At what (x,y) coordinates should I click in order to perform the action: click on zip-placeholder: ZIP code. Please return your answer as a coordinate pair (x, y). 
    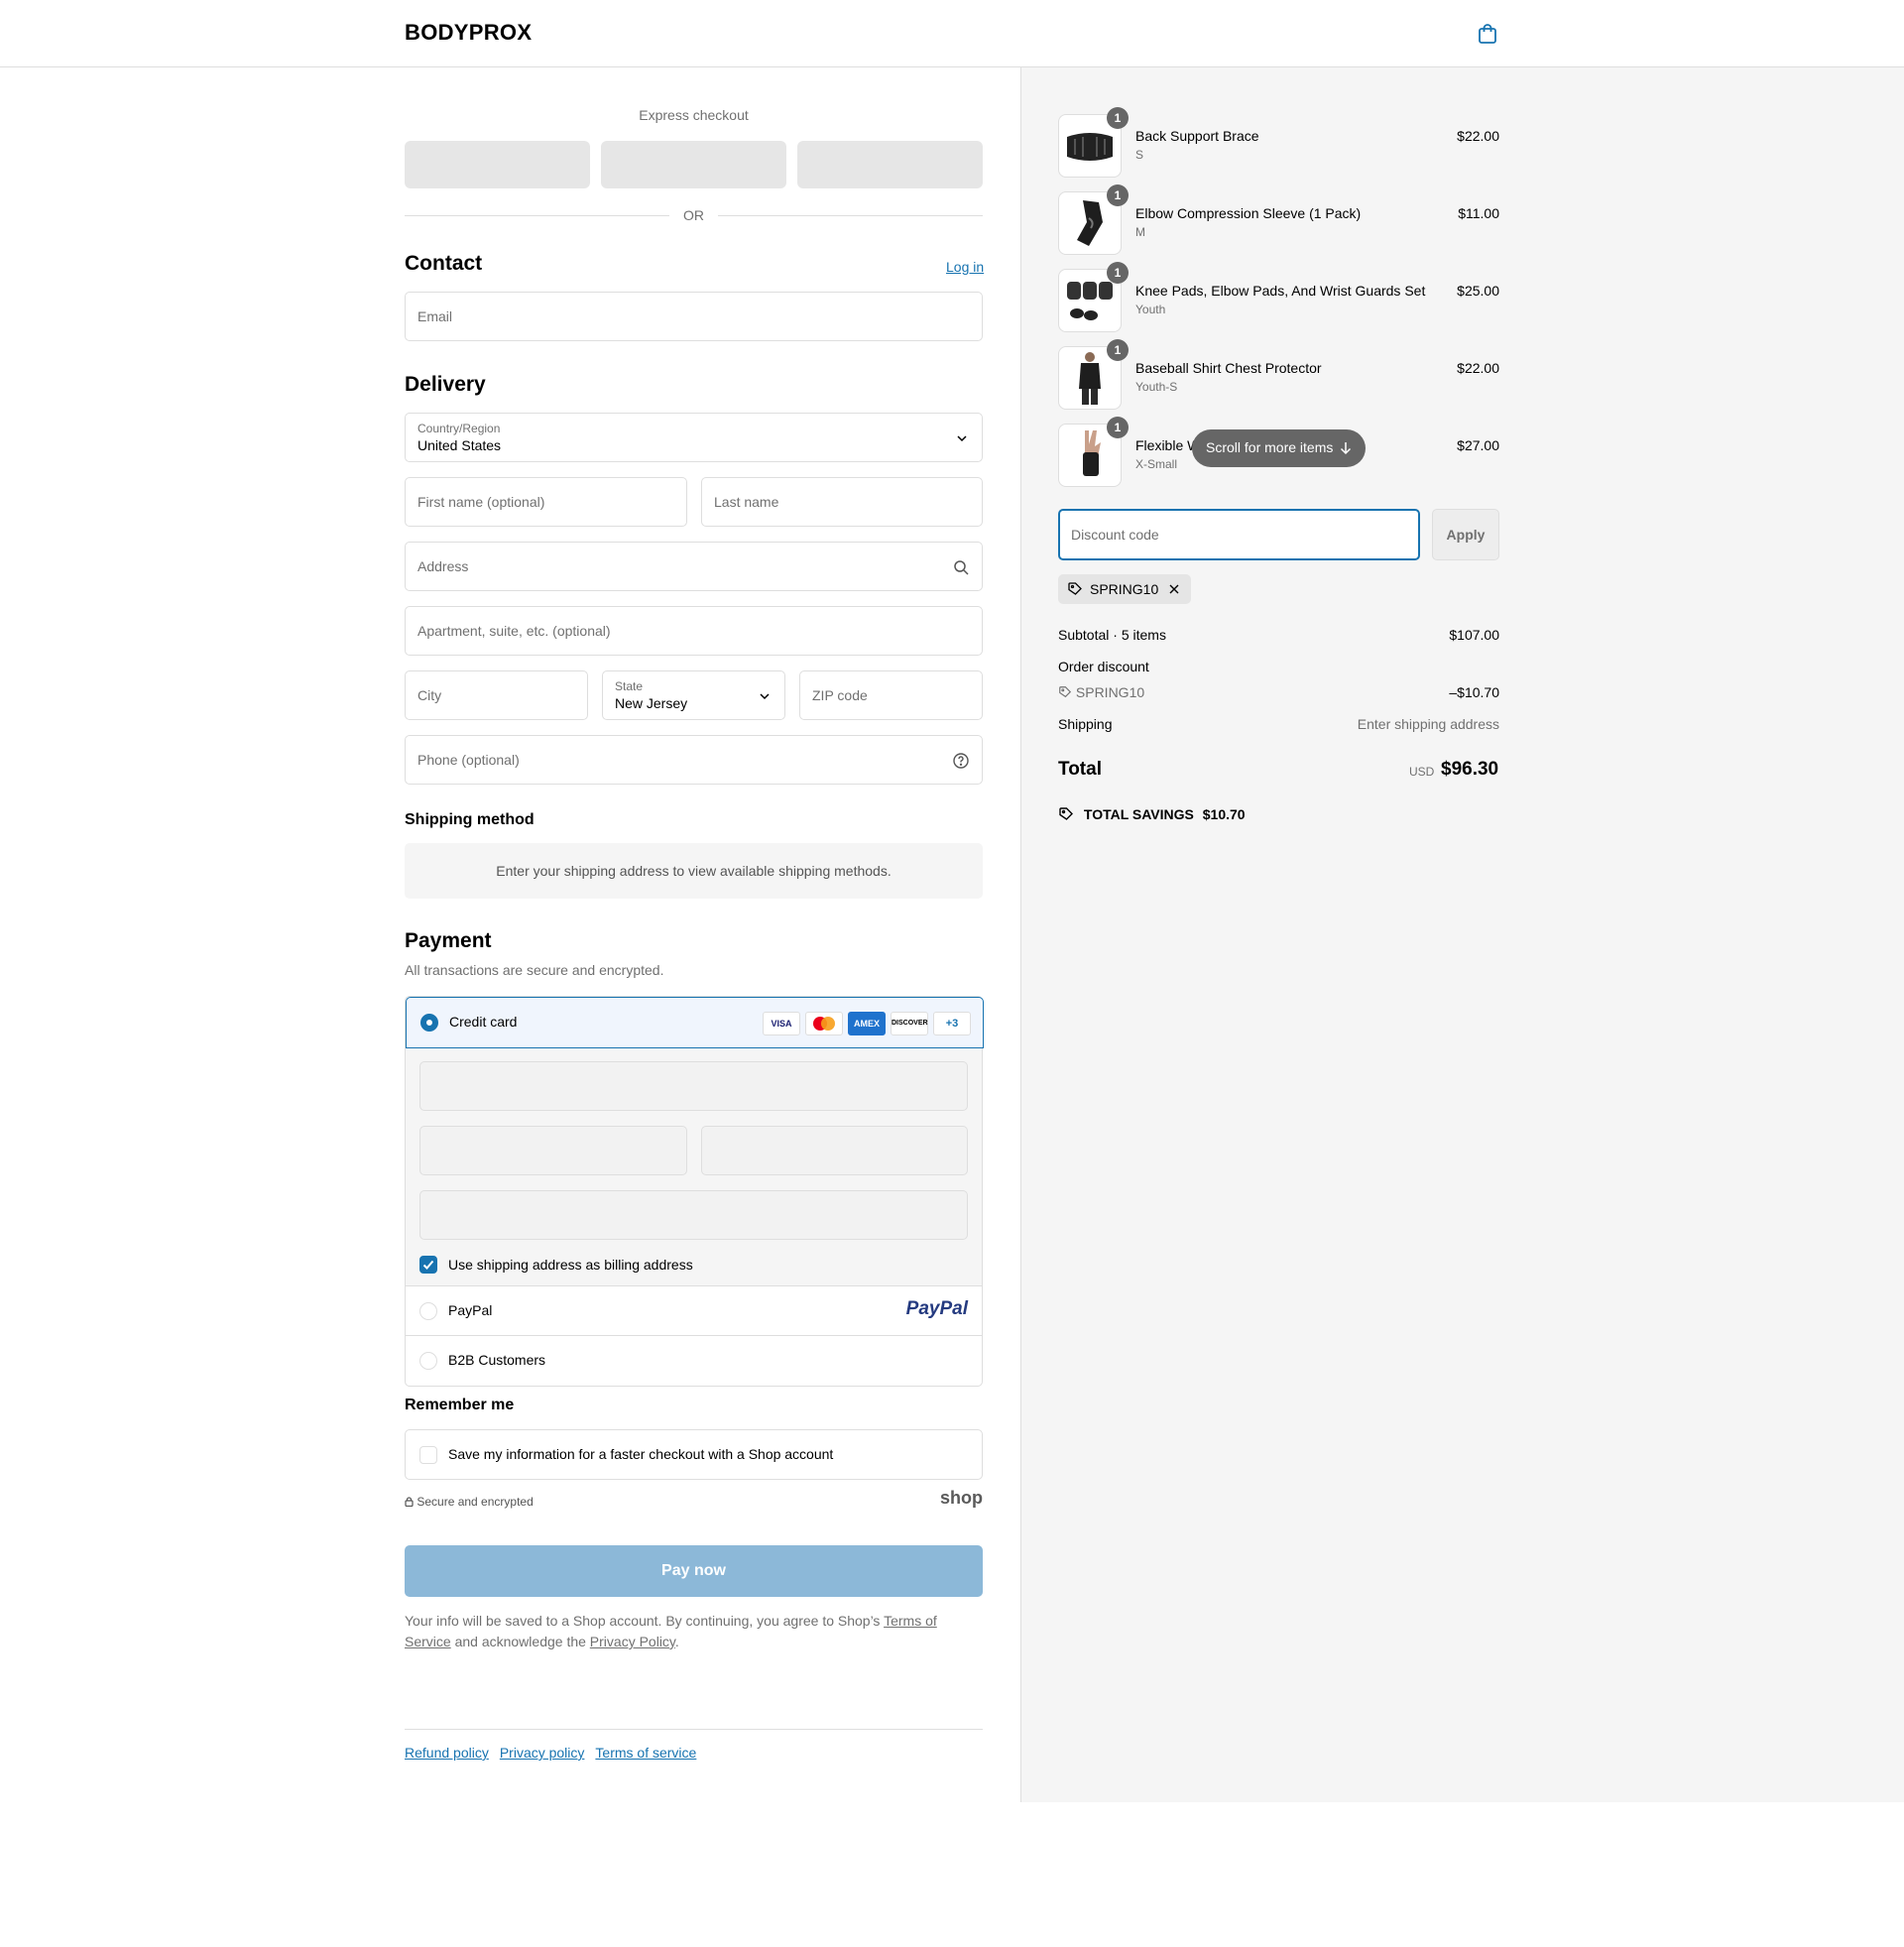
    Looking at the image, I should click on (840, 695).